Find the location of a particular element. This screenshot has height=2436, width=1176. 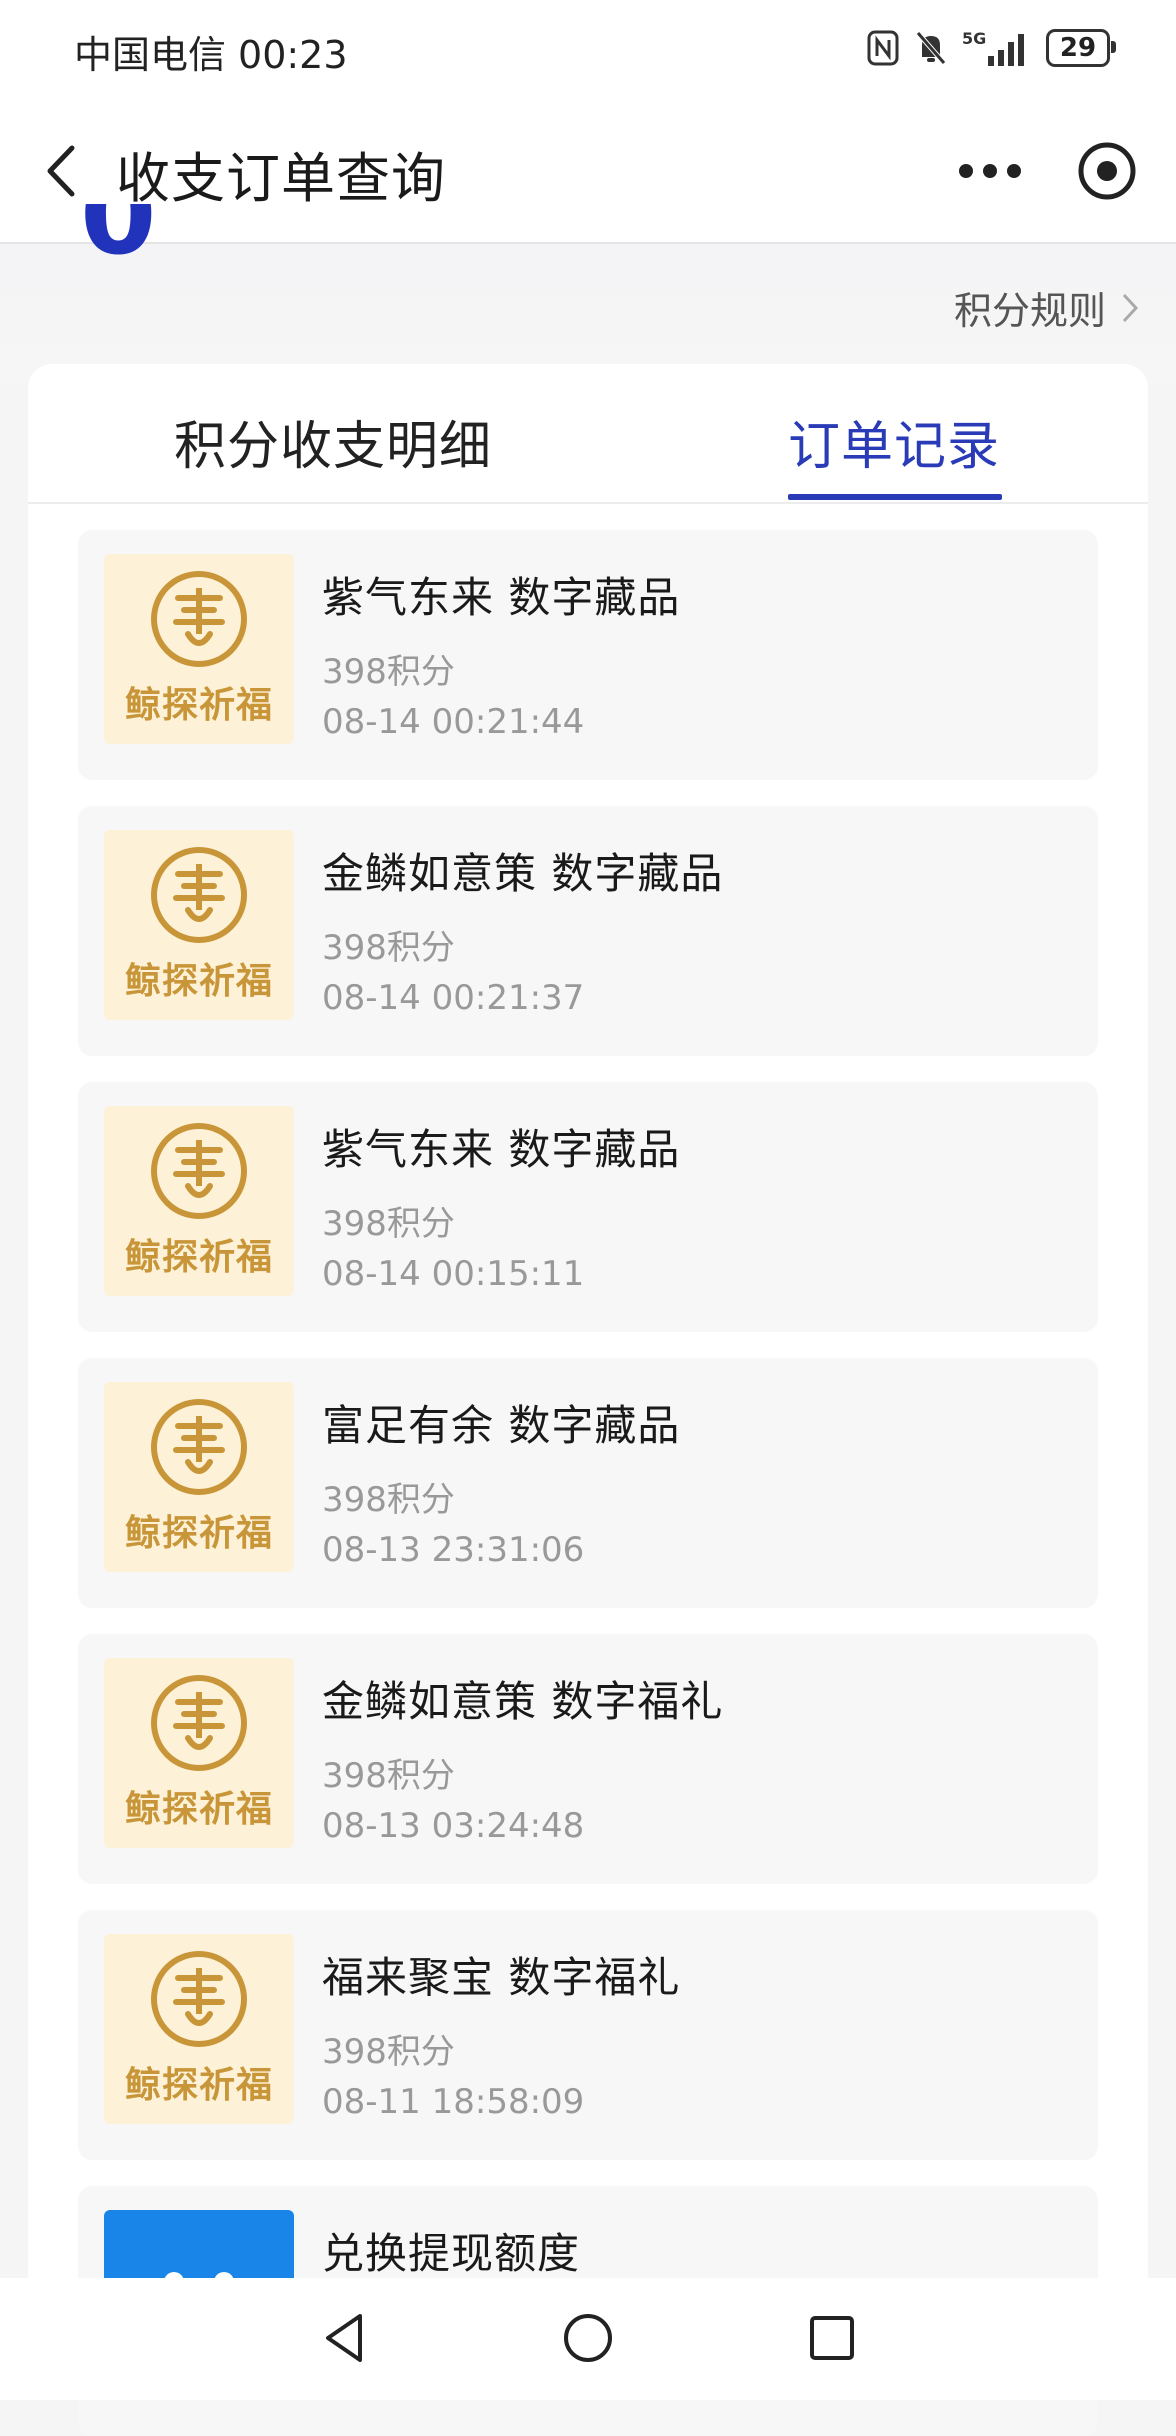

order-title: 富足有余 数字藏品 is located at coordinates (501, 1425).